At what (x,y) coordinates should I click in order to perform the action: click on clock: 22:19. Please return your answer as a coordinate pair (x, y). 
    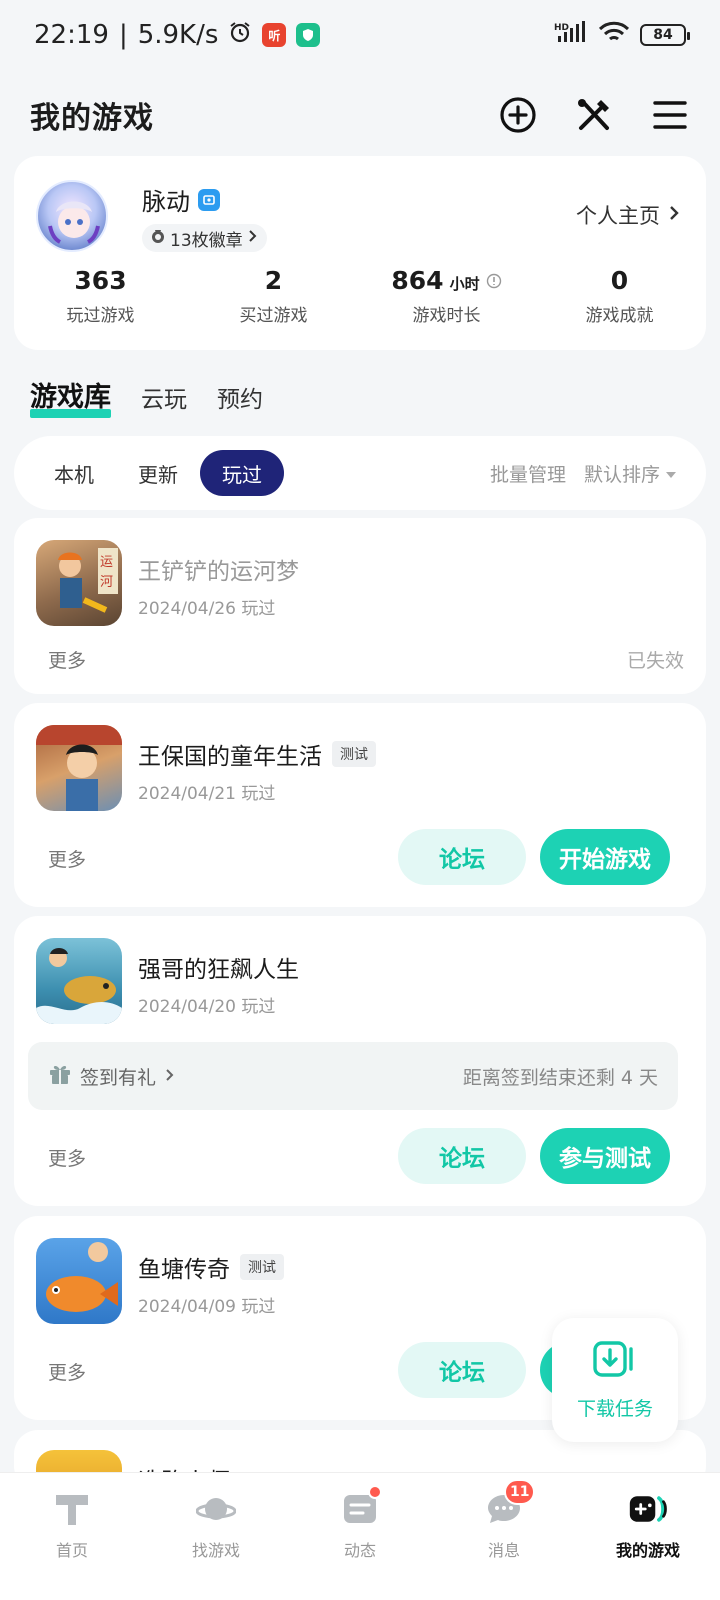
    Looking at the image, I should click on (71, 35).